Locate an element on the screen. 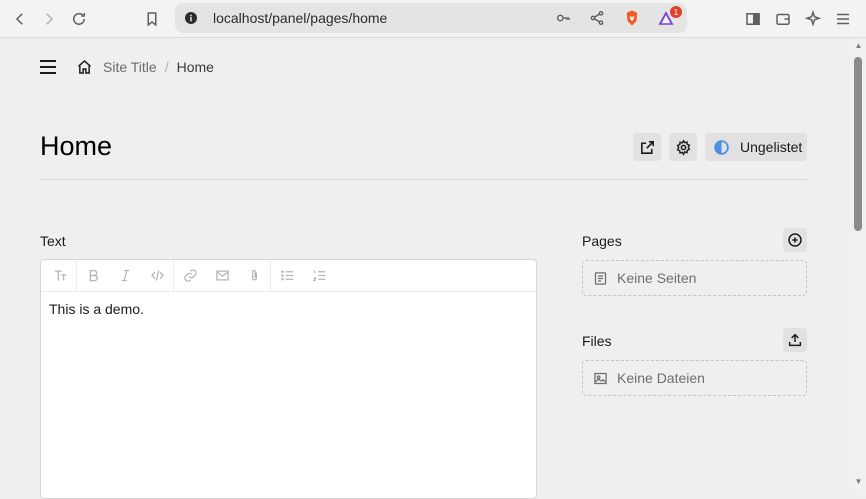 Image resolution: width=866 pixels, height=499 pixels. italic-icon is located at coordinates (125, 276).